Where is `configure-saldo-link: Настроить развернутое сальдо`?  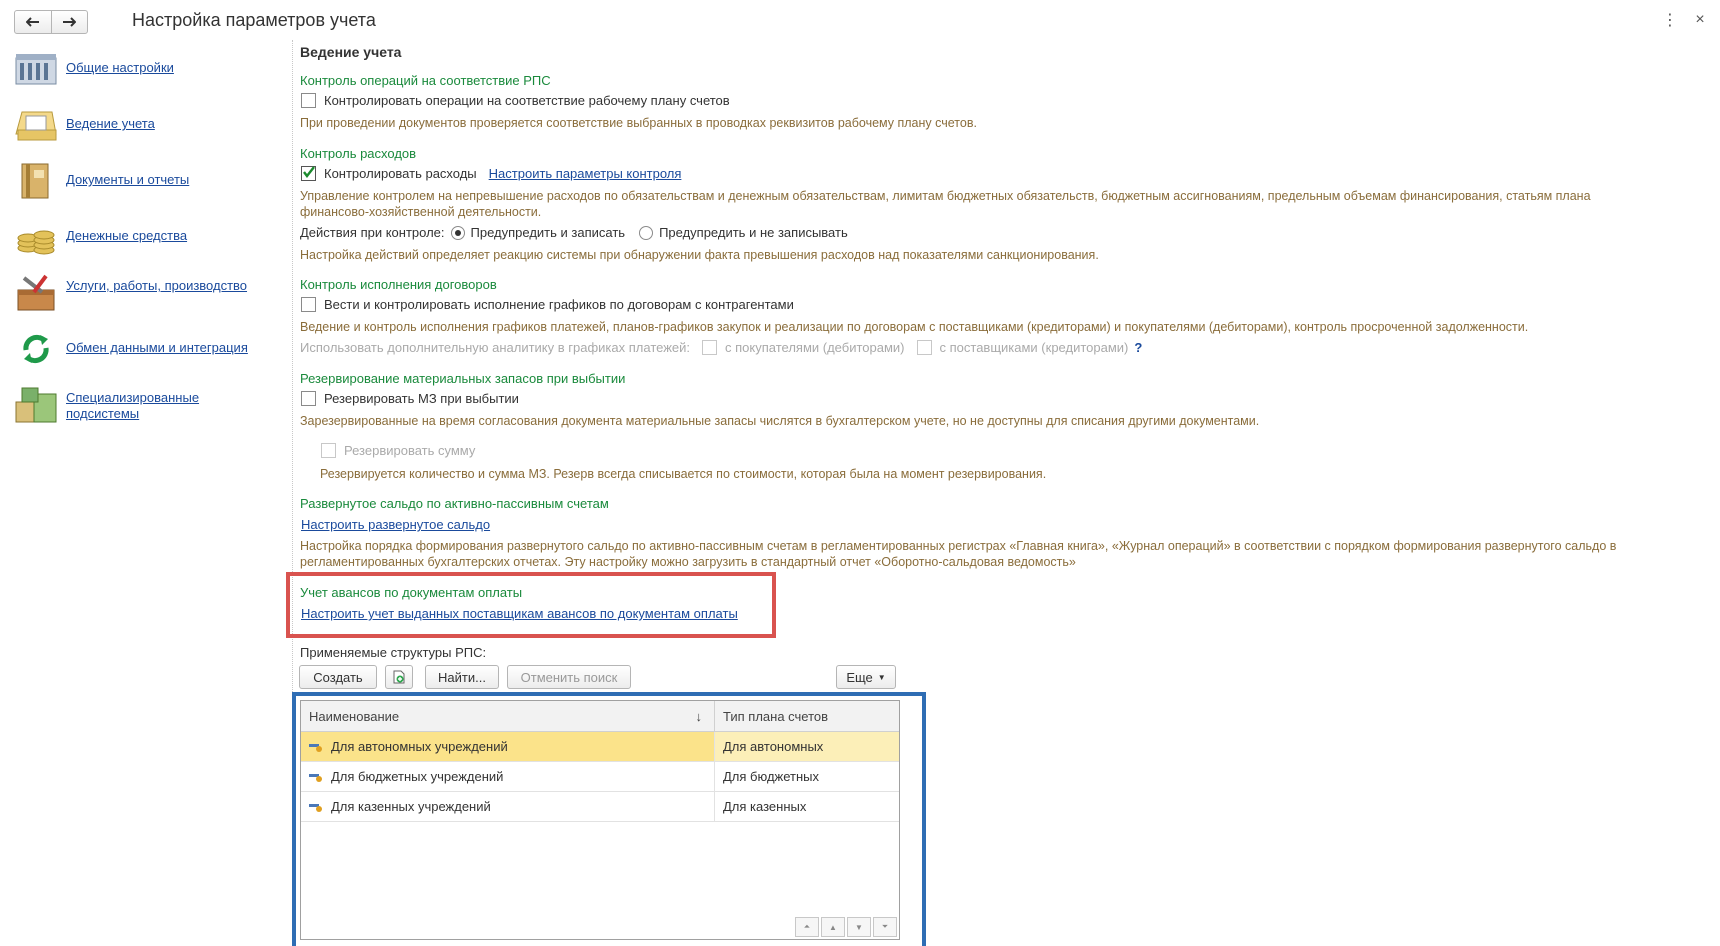
configure-saldo-link: Настроить развернутое сальдо is located at coordinates (395, 524).